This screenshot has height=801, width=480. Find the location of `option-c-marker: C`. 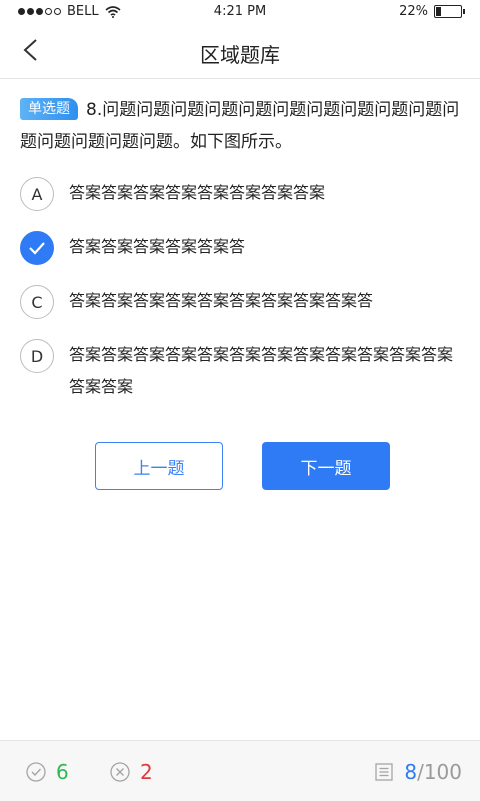

option-c-marker: C is located at coordinates (37, 302).